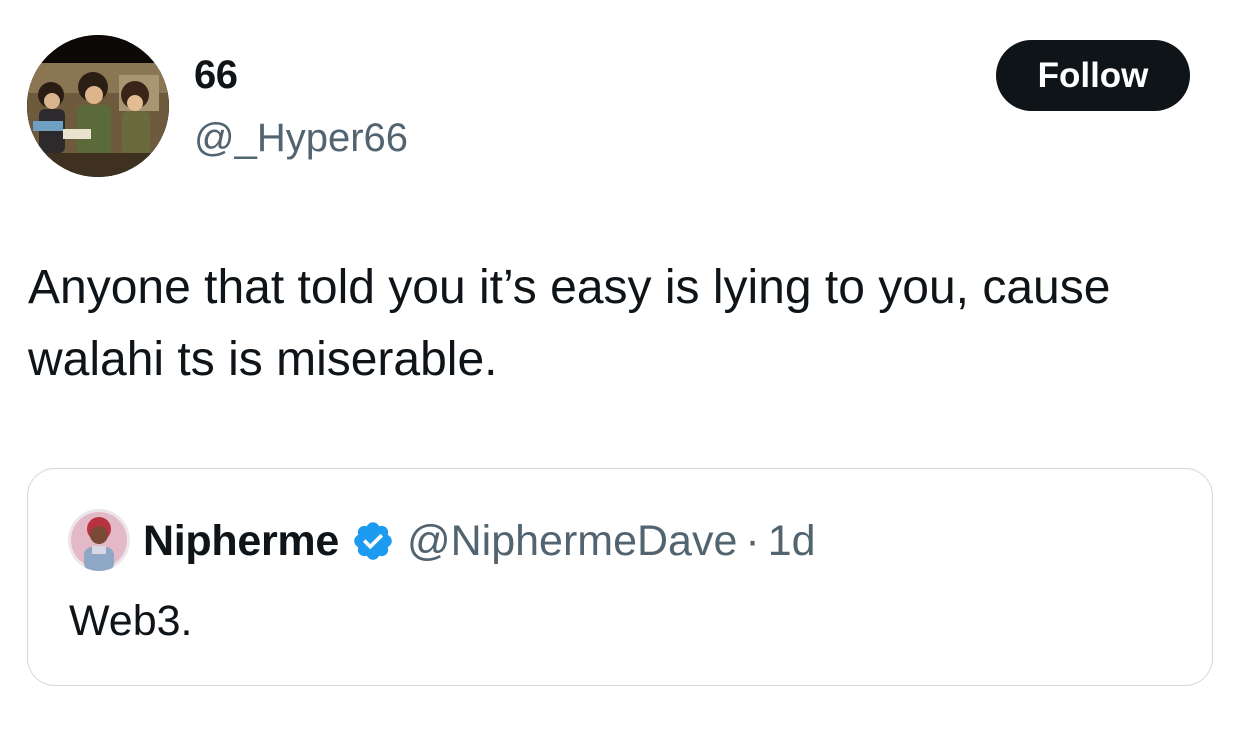  I want to click on verified-badge-icon, so click(373, 541).